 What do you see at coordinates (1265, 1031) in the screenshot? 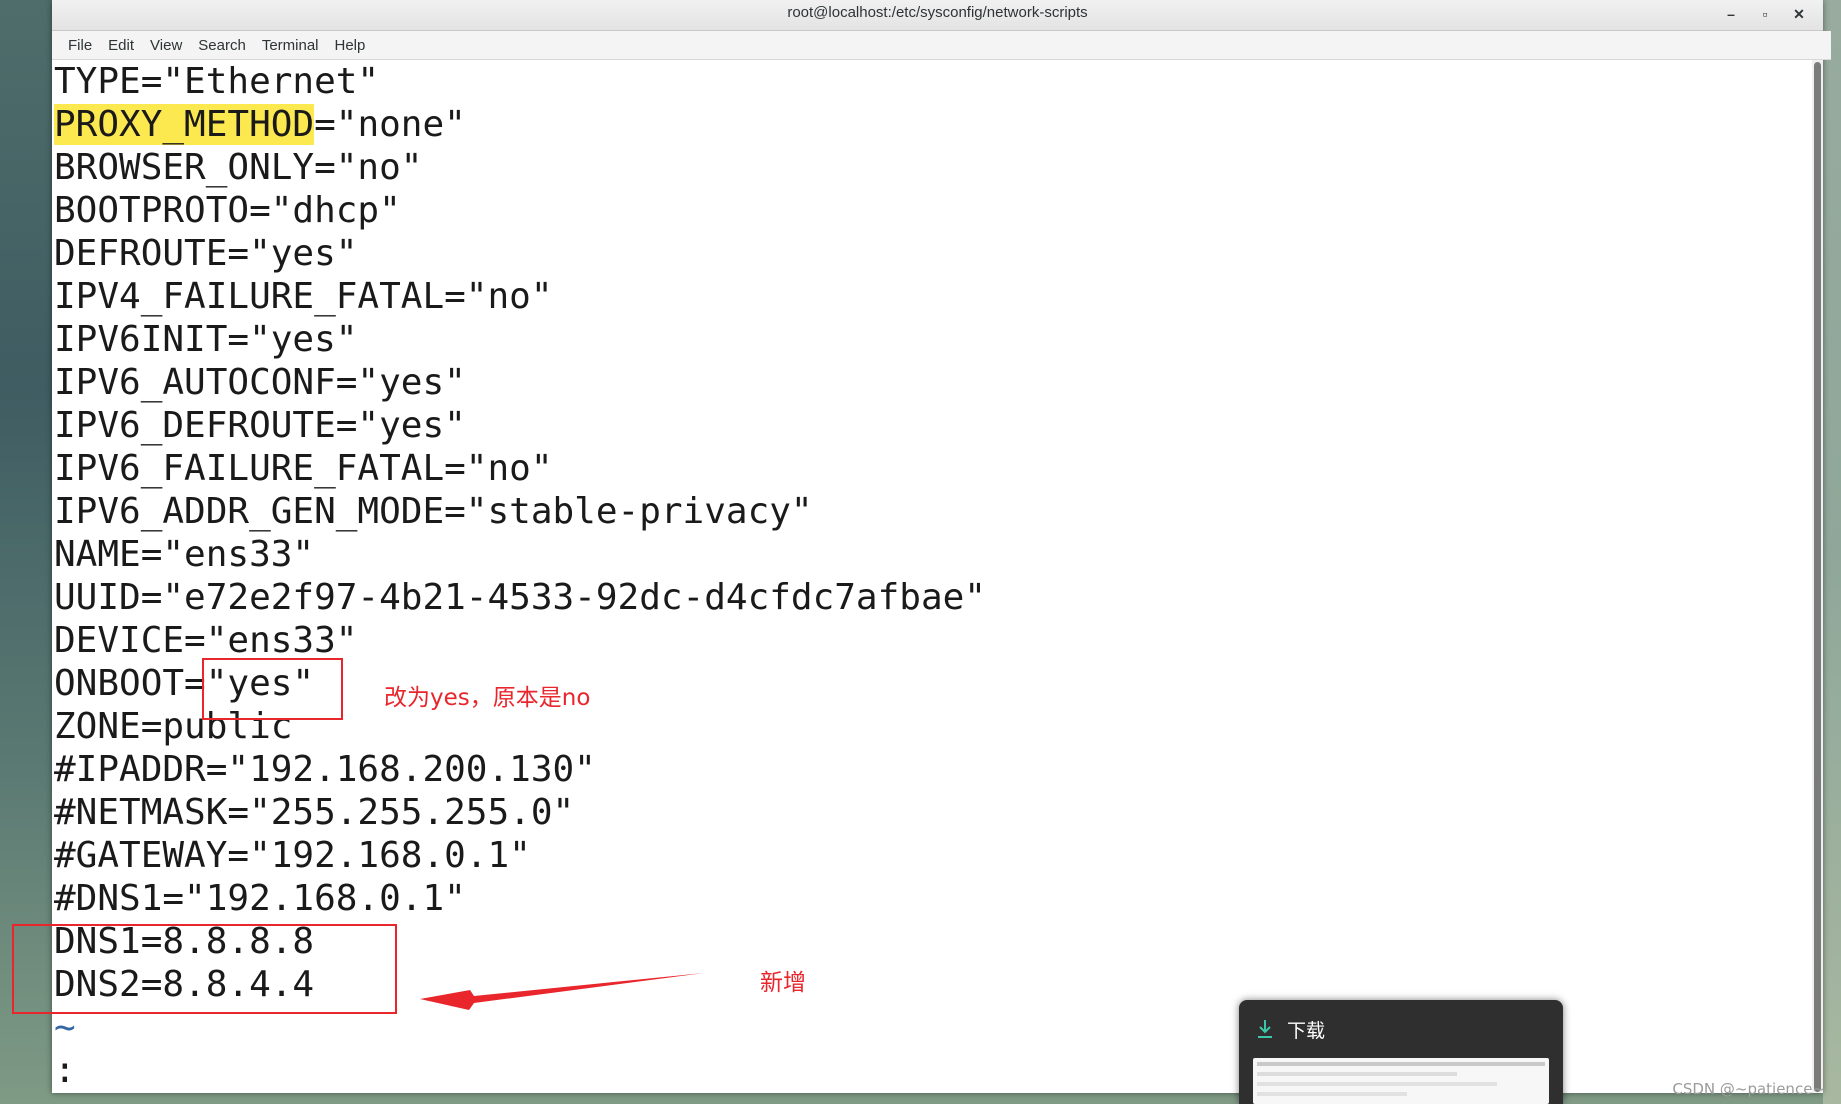
I see `download-icon` at bounding box center [1265, 1031].